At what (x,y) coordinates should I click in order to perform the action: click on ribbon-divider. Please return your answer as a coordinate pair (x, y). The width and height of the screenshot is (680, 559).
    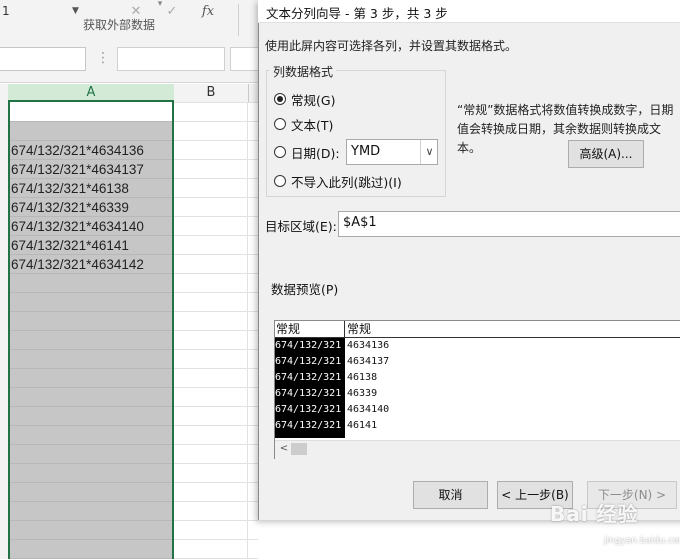
    Looking at the image, I should click on (238, 20).